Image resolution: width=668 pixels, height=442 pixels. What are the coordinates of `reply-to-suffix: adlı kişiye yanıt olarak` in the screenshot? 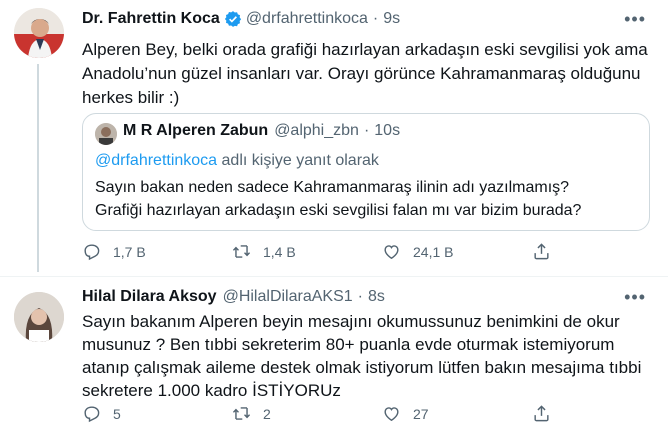 It's located at (298, 160).